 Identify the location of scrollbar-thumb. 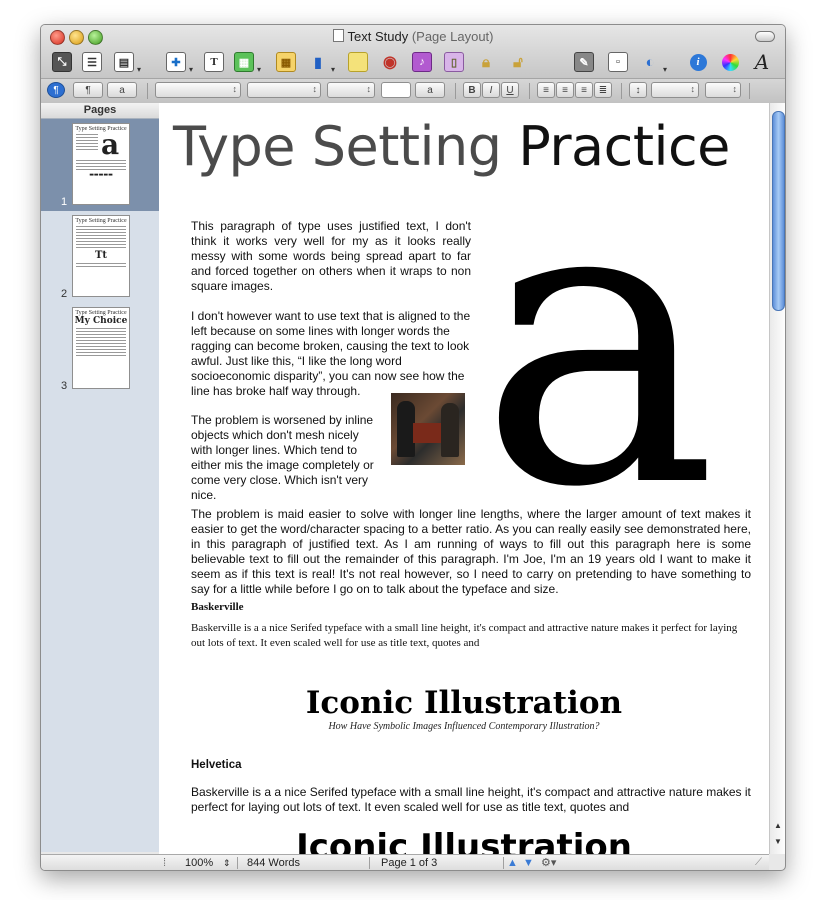
(778, 211).